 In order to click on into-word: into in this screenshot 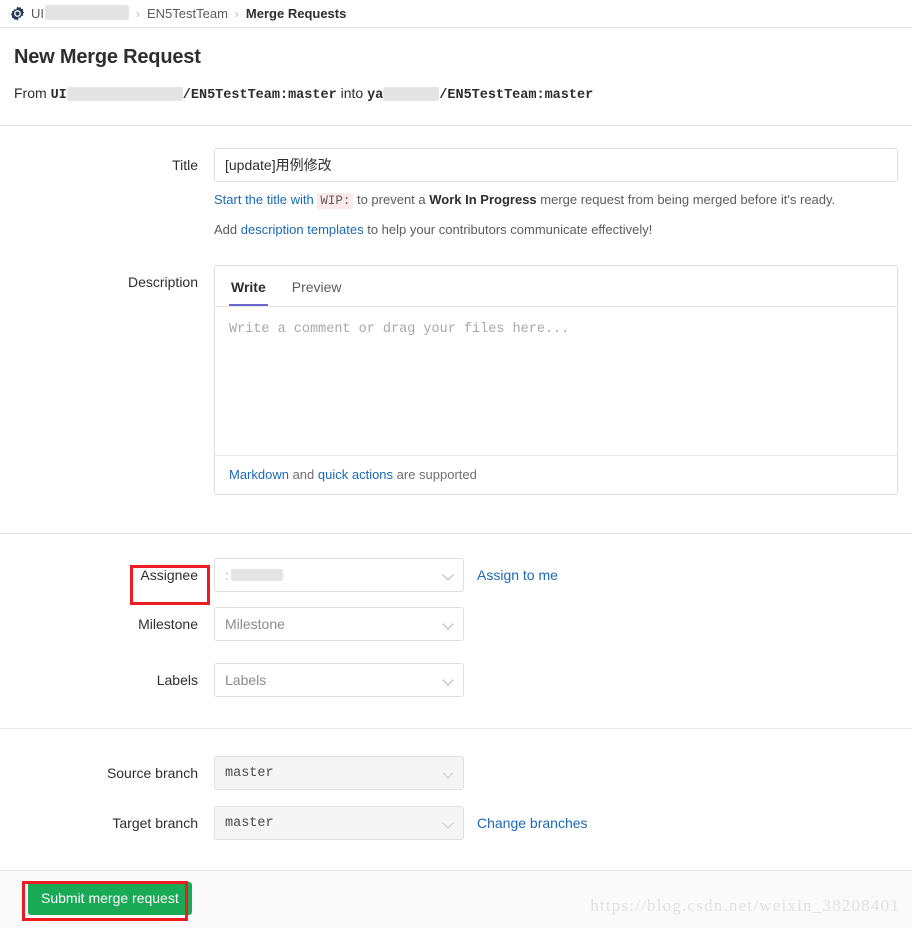, I will do `click(352, 93)`.